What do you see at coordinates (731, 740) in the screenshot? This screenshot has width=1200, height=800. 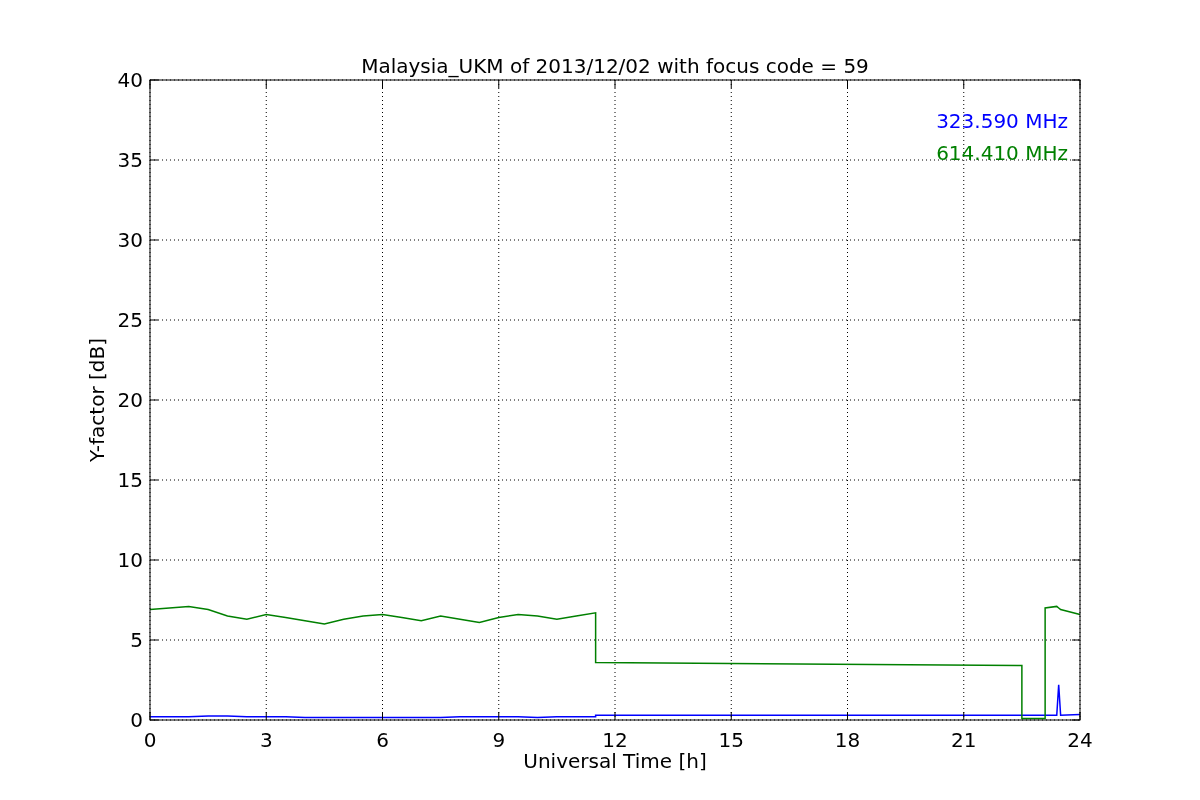 I see `x-tick-label: 15` at bounding box center [731, 740].